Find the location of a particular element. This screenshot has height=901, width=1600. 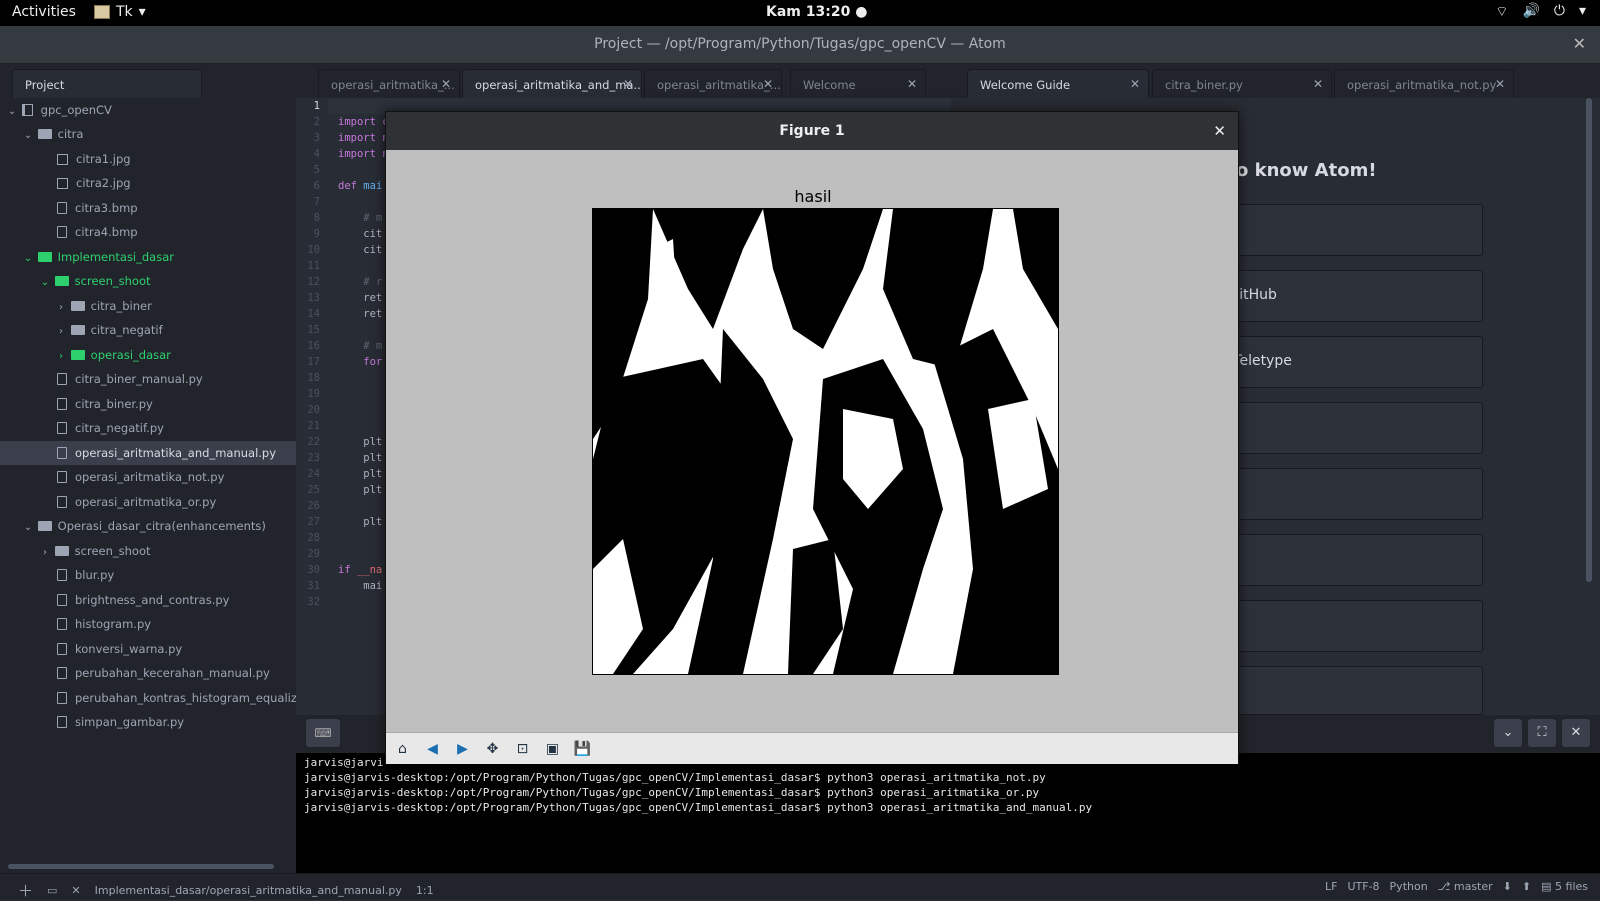

tree-file: brightness_and_contras.py is located at coordinates (148, 600).